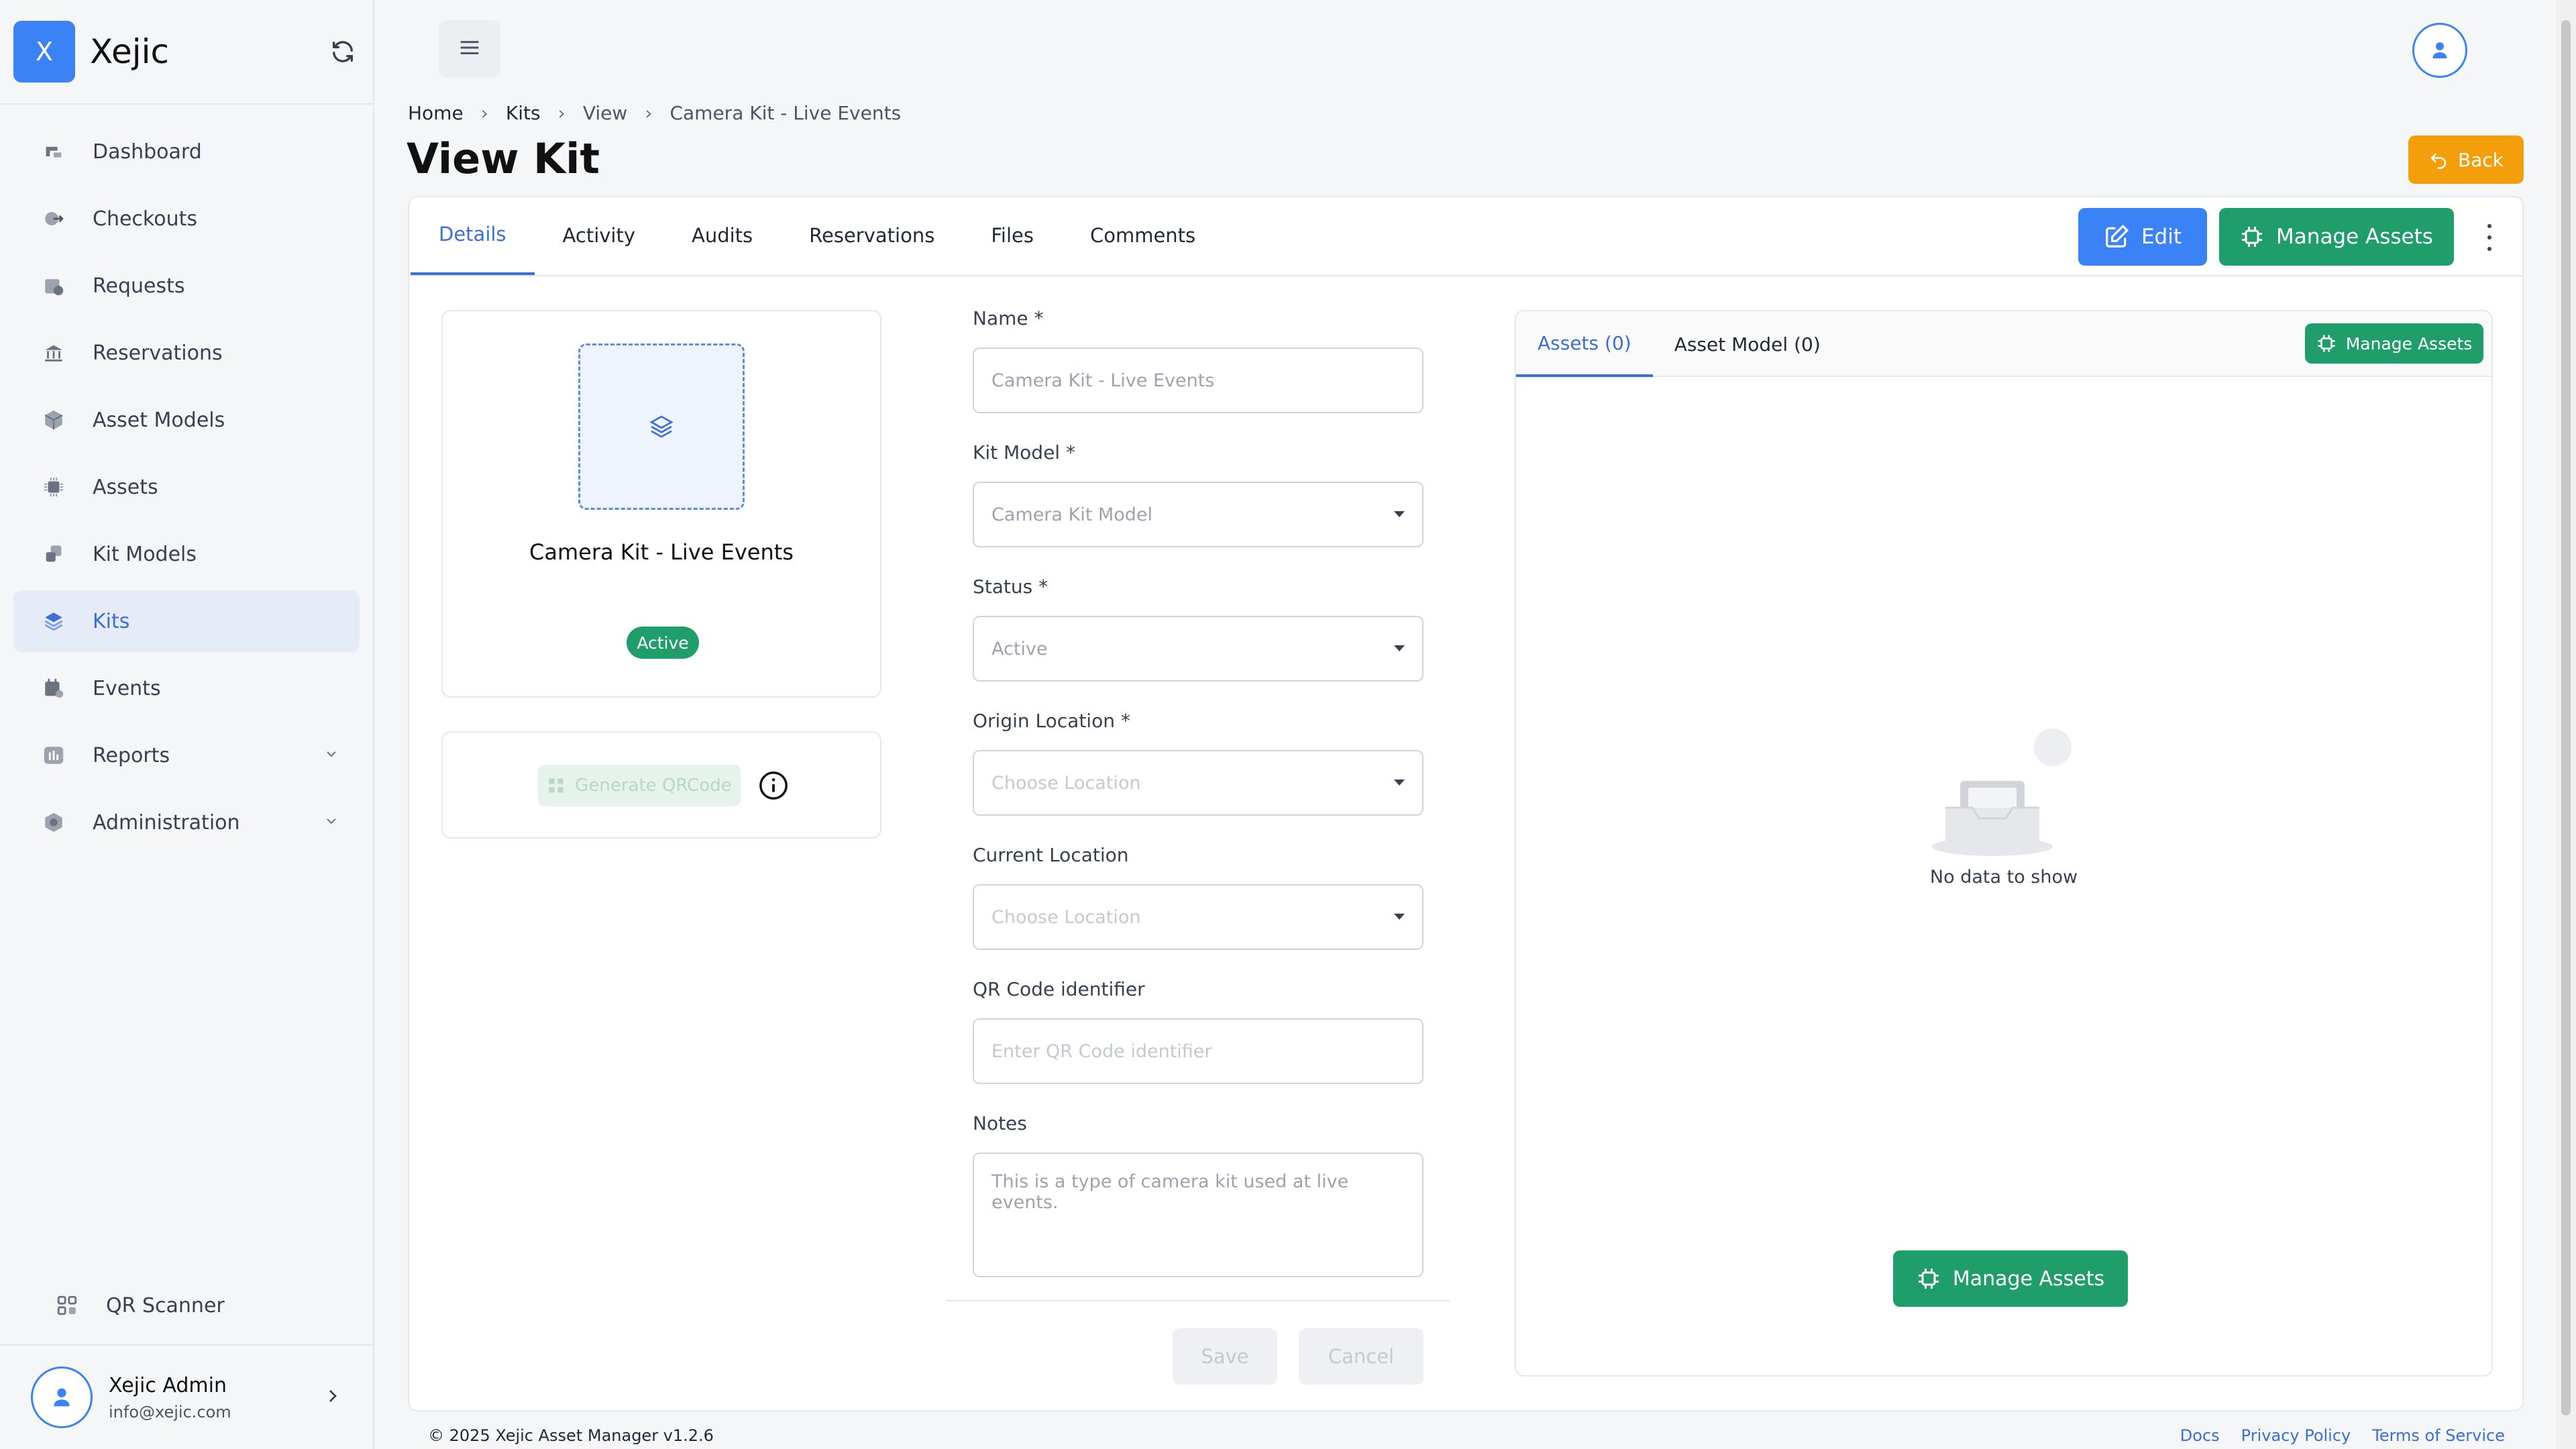 Image resolution: width=2576 pixels, height=1449 pixels. What do you see at coordinates (2161, 237) in the screenshot?
I see `edit-button-label: Edit` at bounding box center [2161, 237].